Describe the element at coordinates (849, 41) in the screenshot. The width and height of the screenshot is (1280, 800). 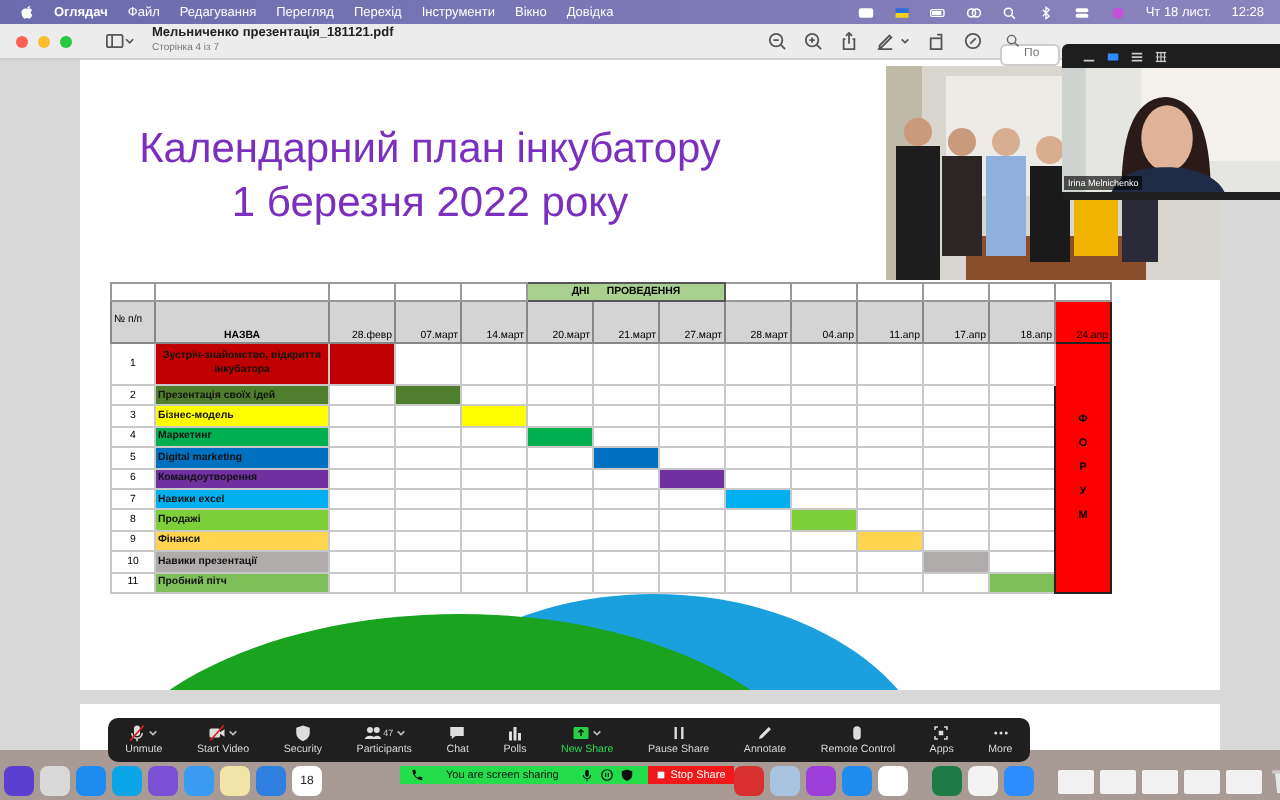
I see `share-icon` at that location.